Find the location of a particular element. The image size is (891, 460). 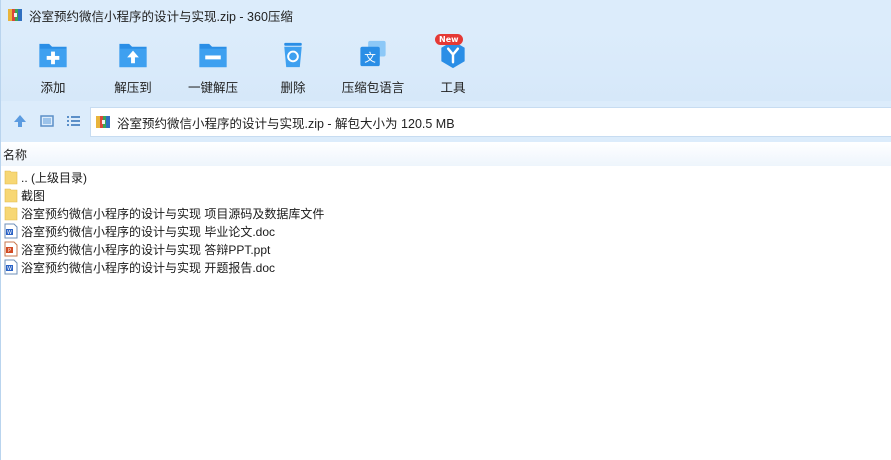

archive-path: 浴室预约微信小程序的设计与实现.zip - 解包大小为 120.5 MB is located at coordinates (286, 123).